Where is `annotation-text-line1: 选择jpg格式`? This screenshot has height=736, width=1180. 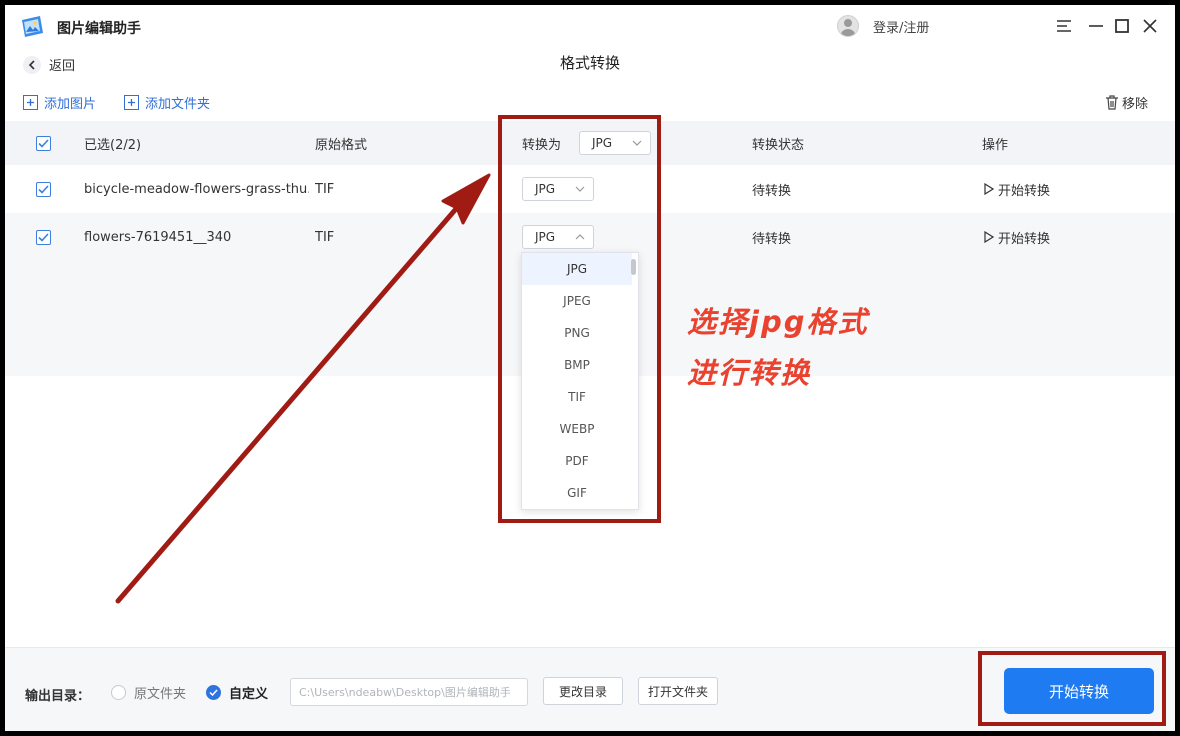 annotation-text-line1: 选择jpg格式 is located at coordinates (778, 322).